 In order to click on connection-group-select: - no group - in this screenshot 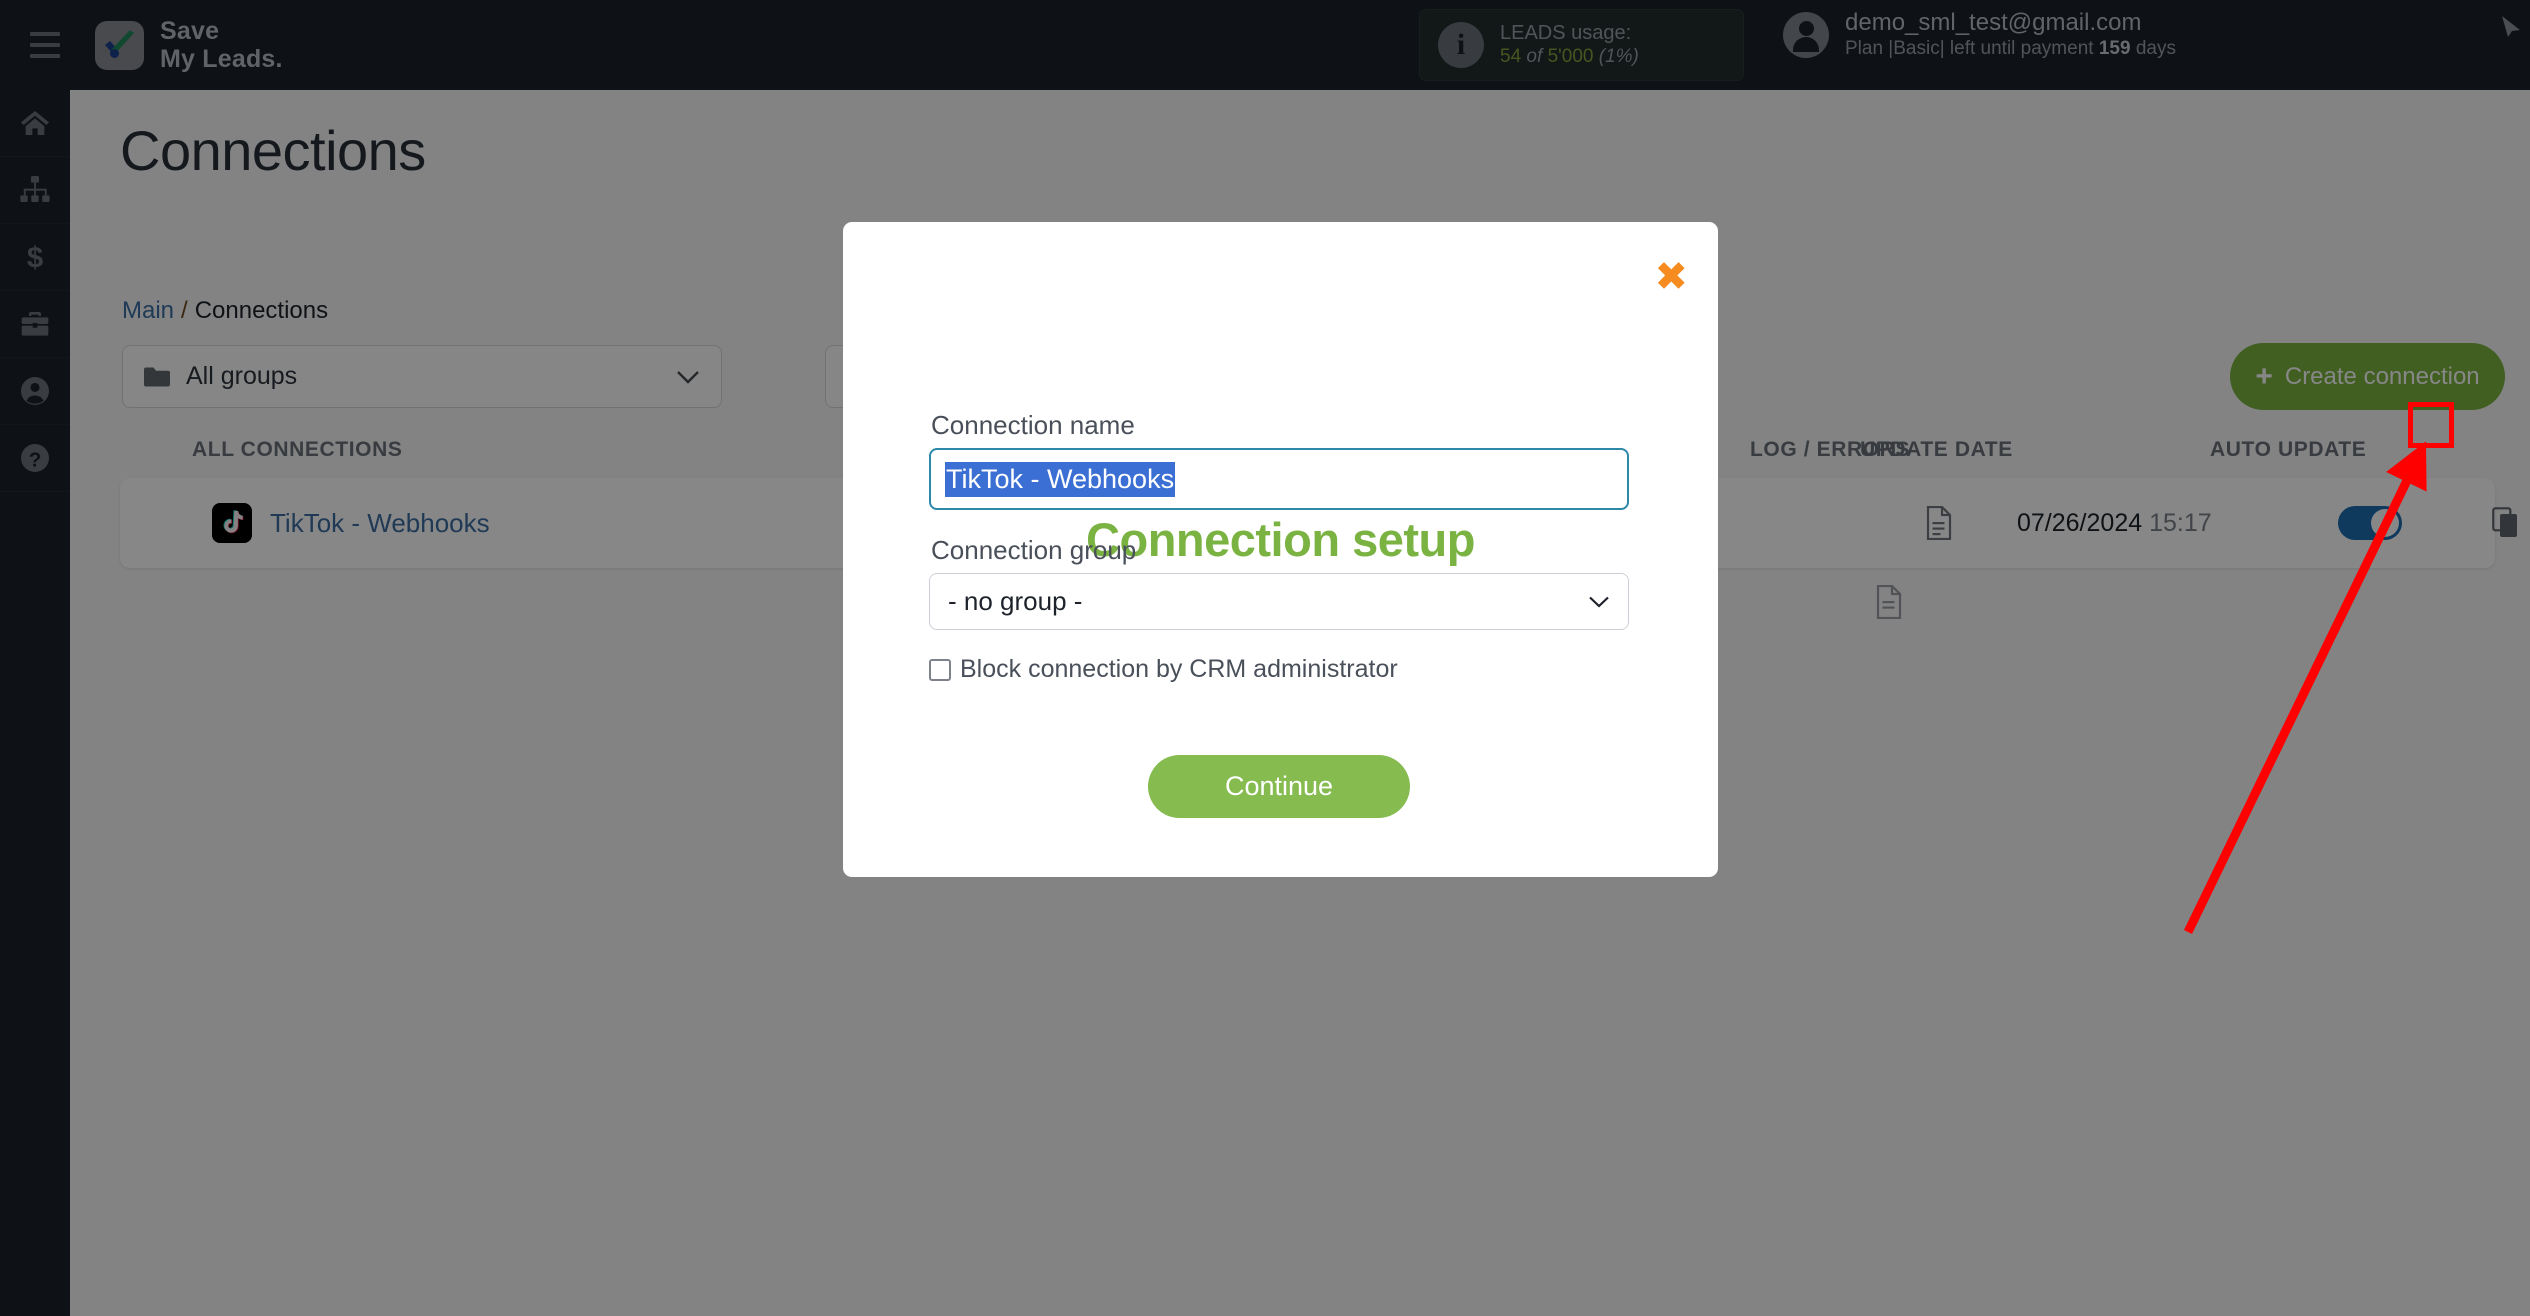, I will do `click(1279, 601)`.